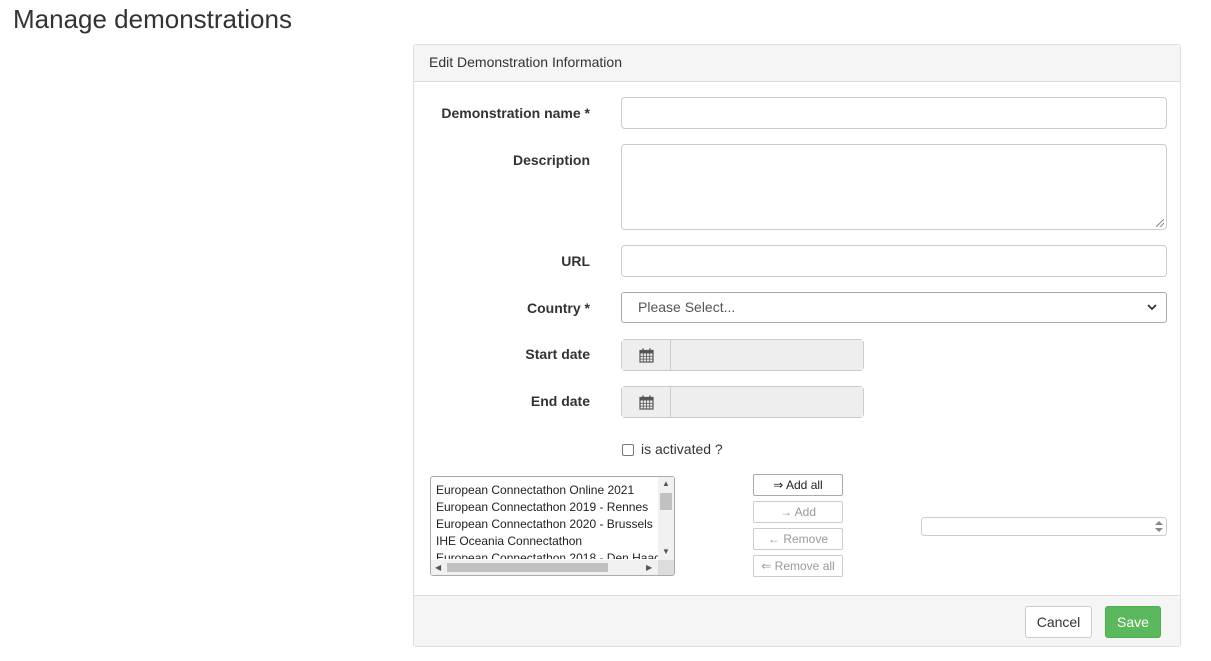 The width and height of the screenshot is (1211, 661). I want to click on target-listbox, so click(1044, 526).